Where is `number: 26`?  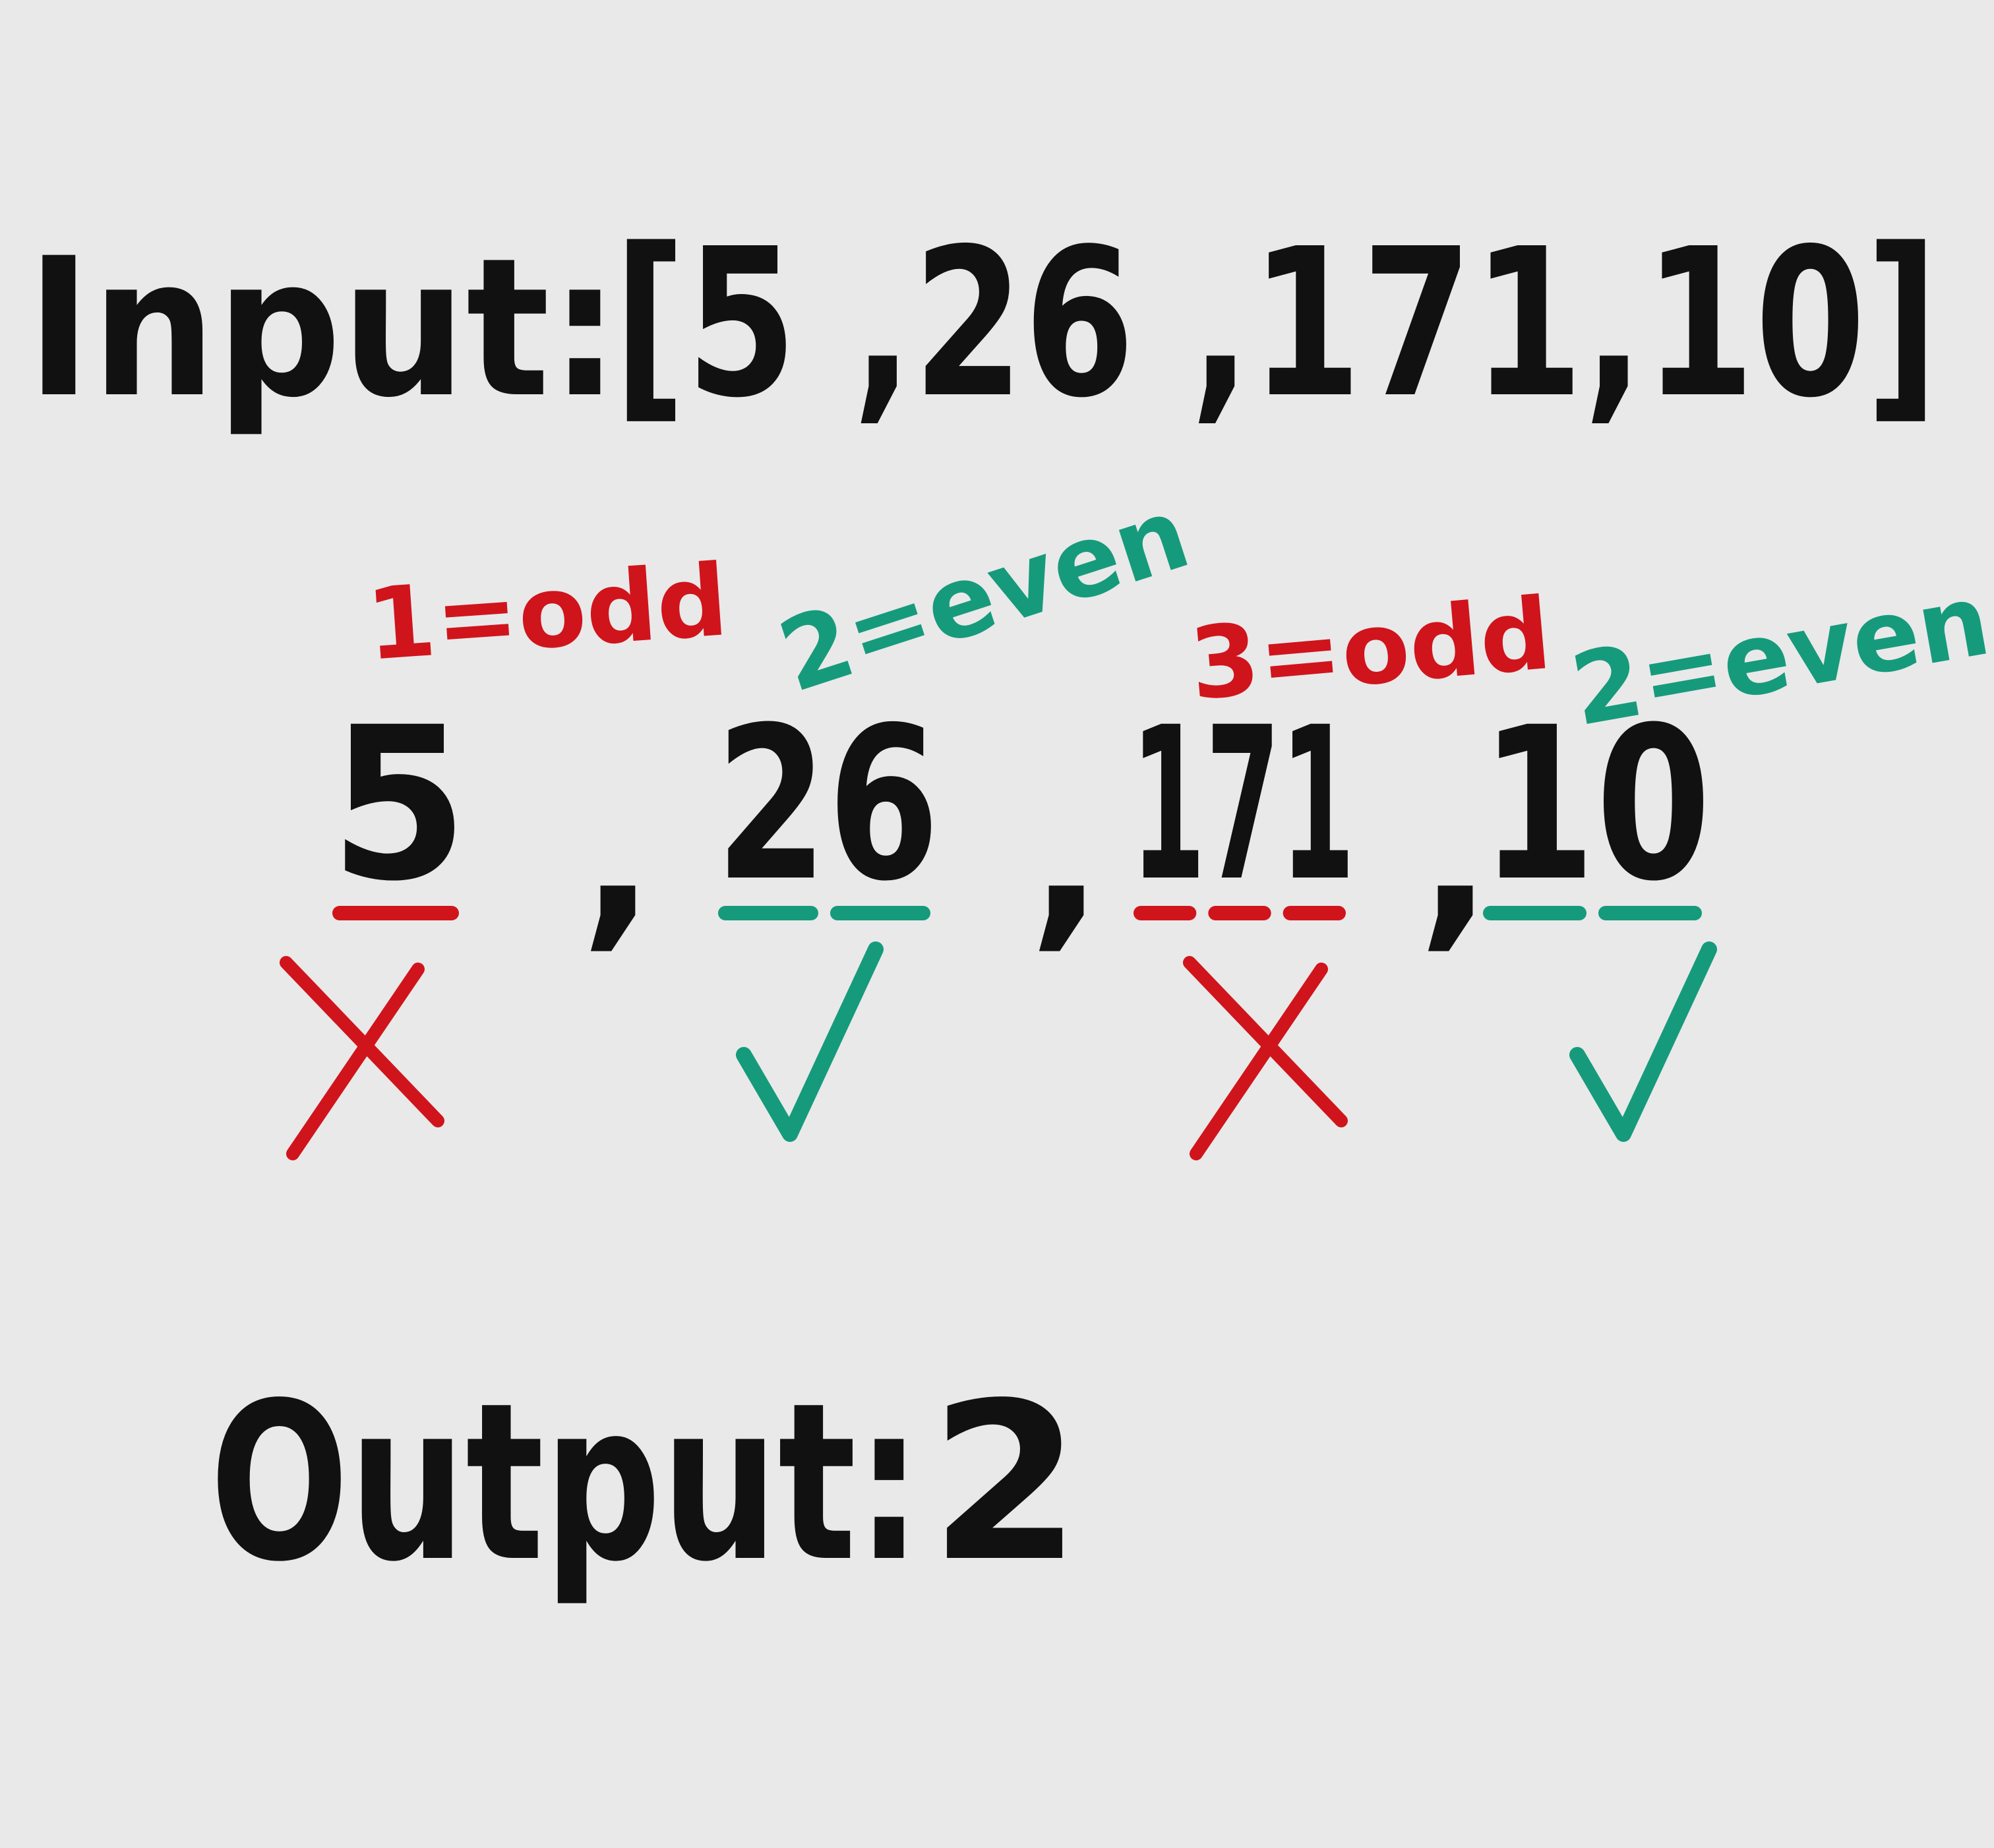
number: 26 is located at coordinates (827, 805).